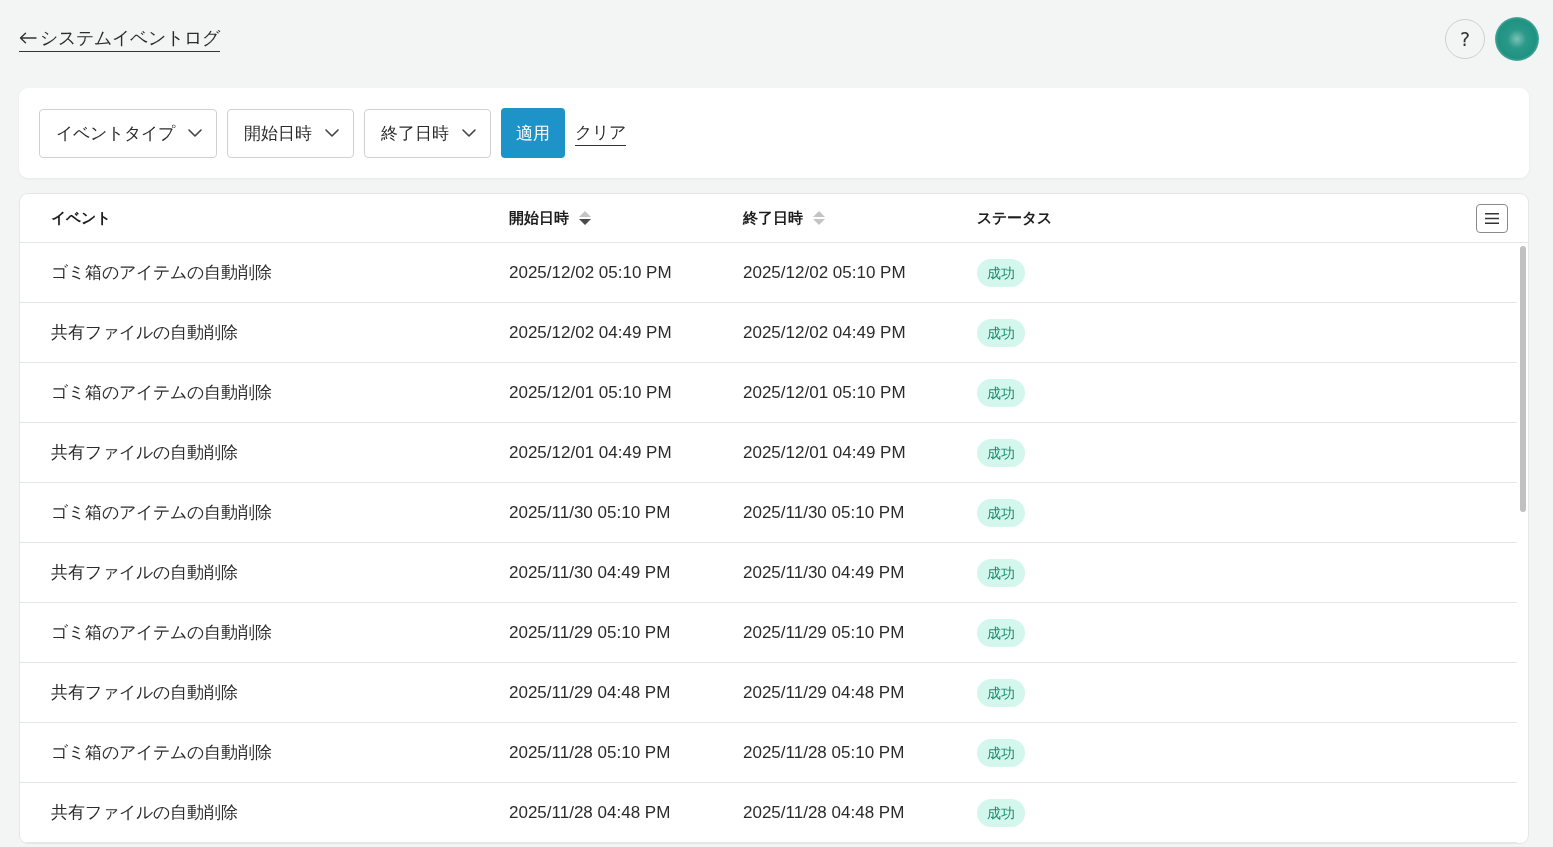 The width and height of the screenshot is (1553, 847). What do you see at coordinates (1522, 379) in the screenshot?
I see `scrollbar-thumb` at bounding box center [1522, 379].